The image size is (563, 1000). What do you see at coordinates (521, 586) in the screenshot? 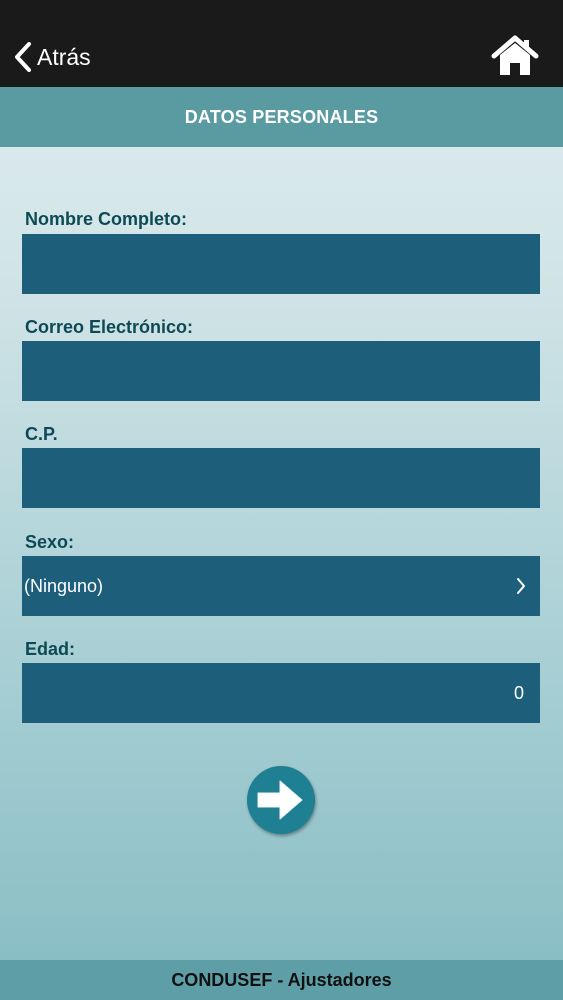
I see `chevron-right-icon` at bounding box center [521, 586].